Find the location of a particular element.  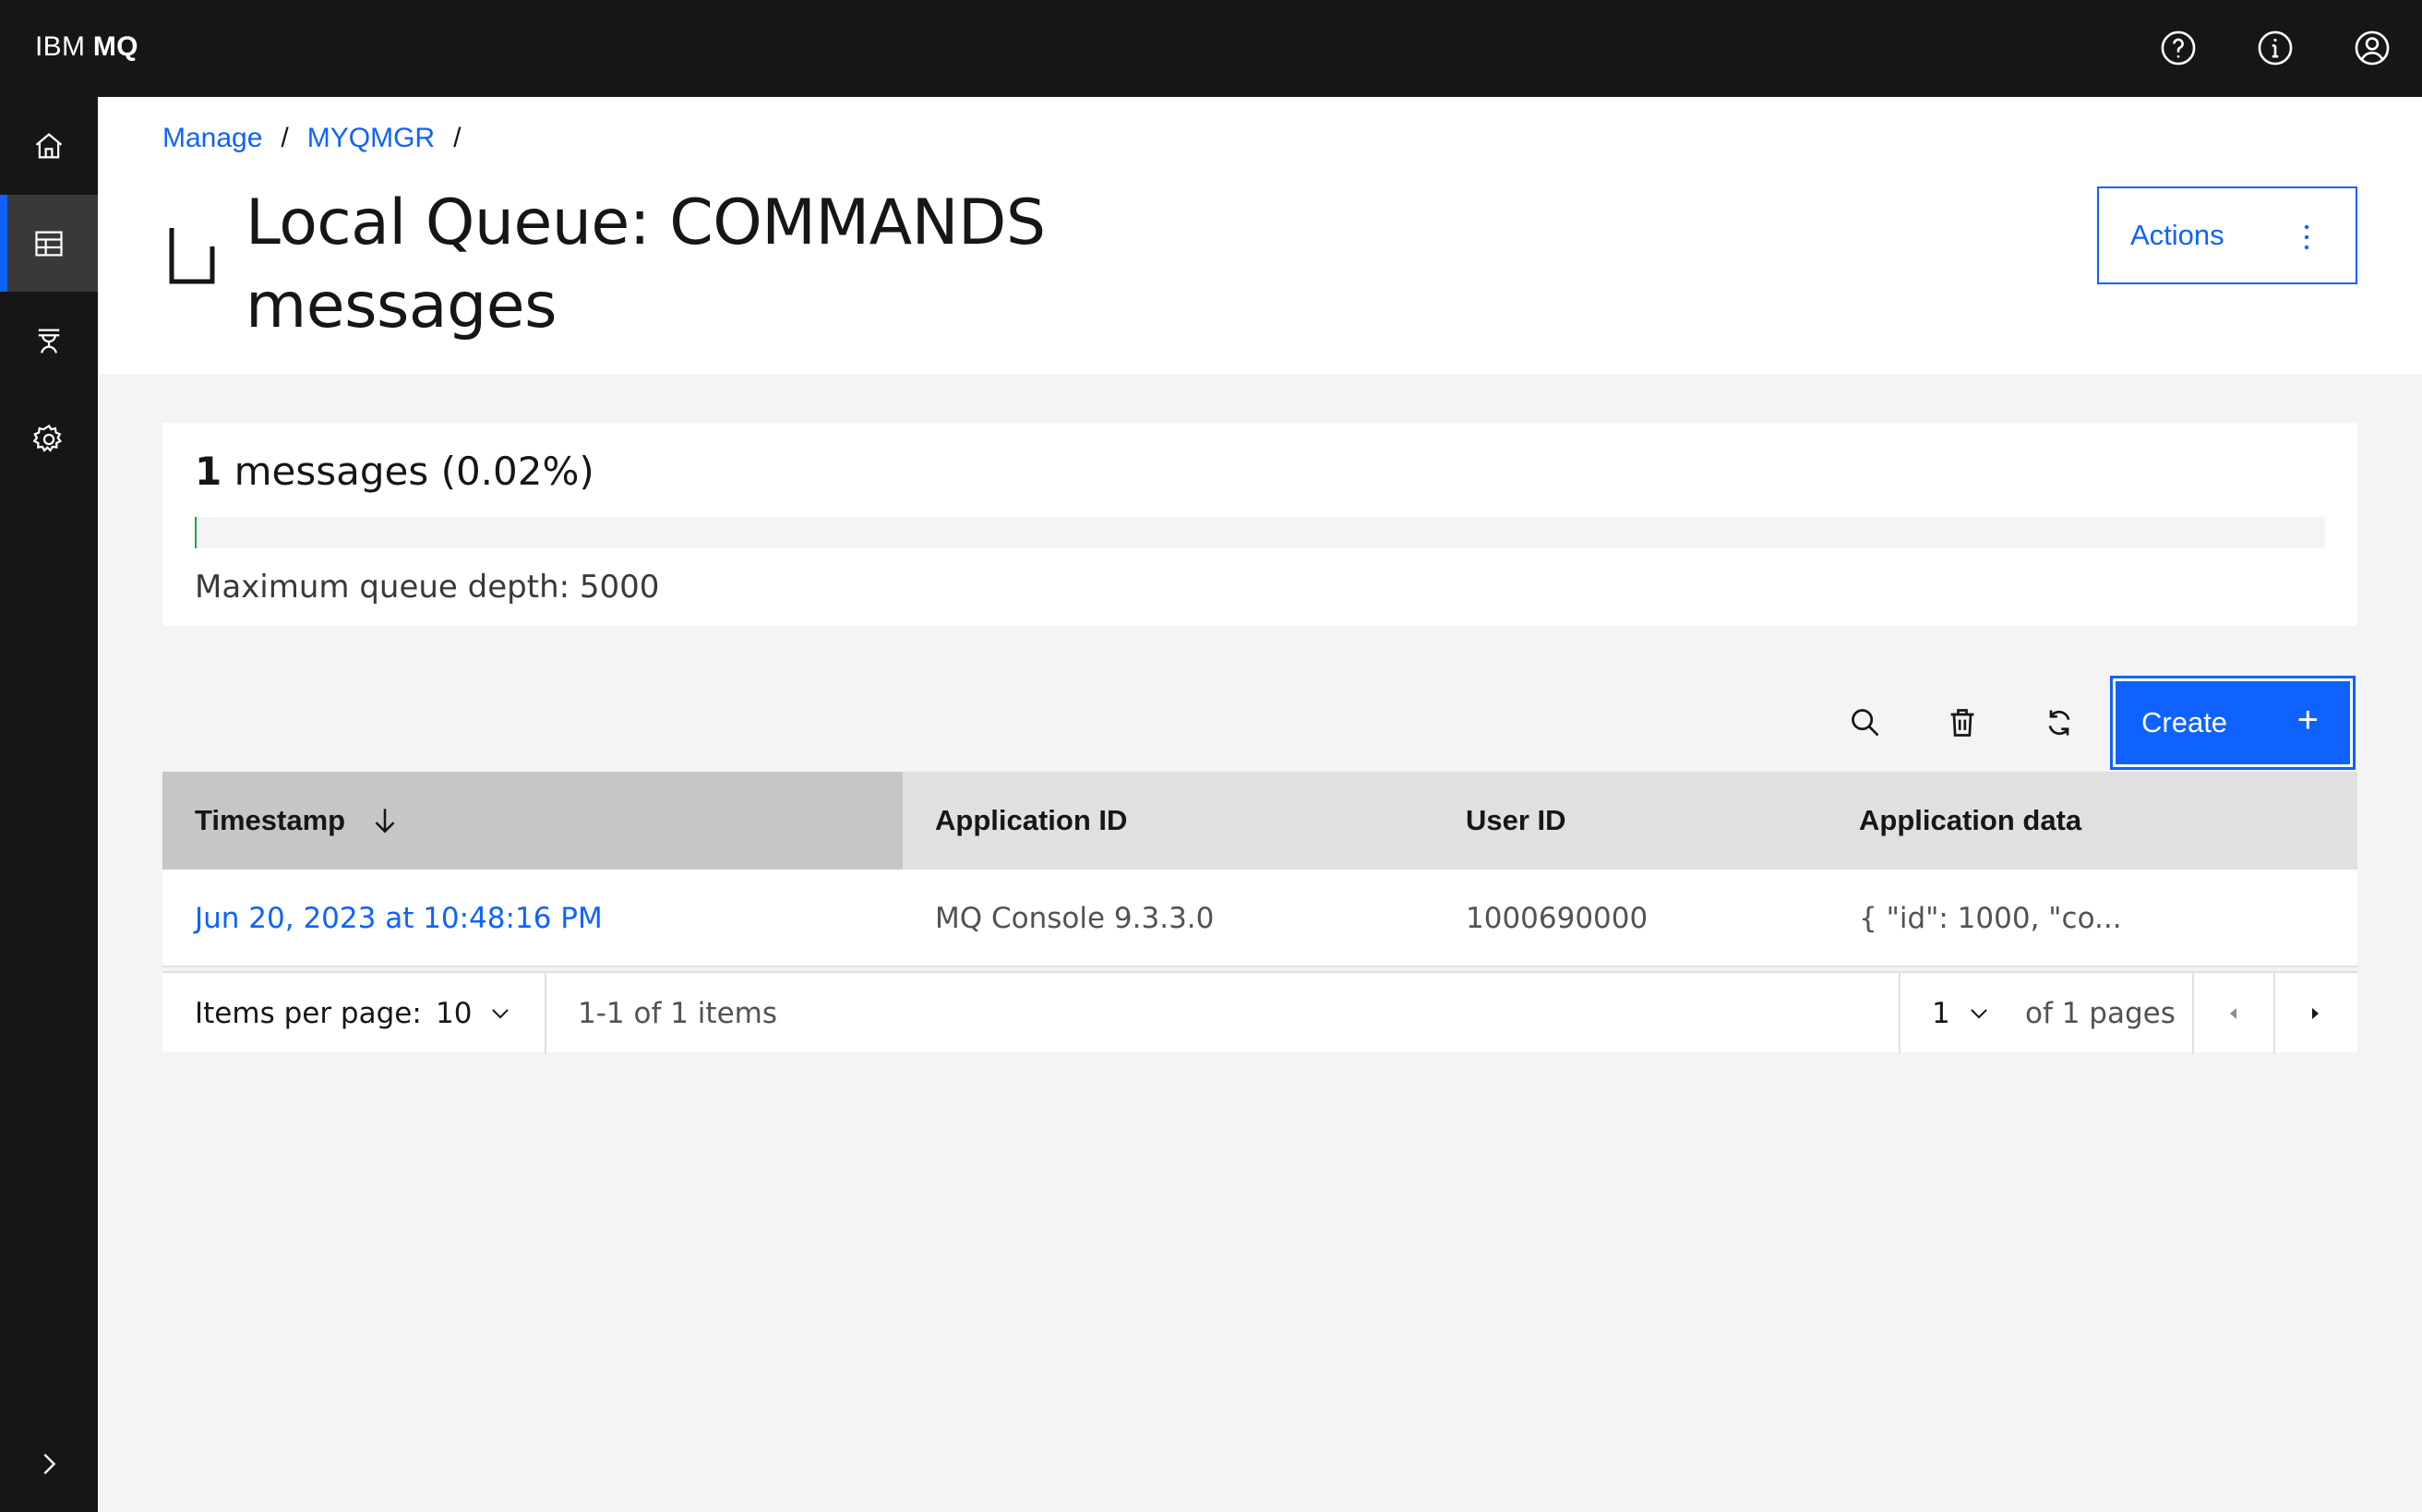

cell-application-id: MQ Console 9.3.3.0 is located at coordinates (1075, 918).